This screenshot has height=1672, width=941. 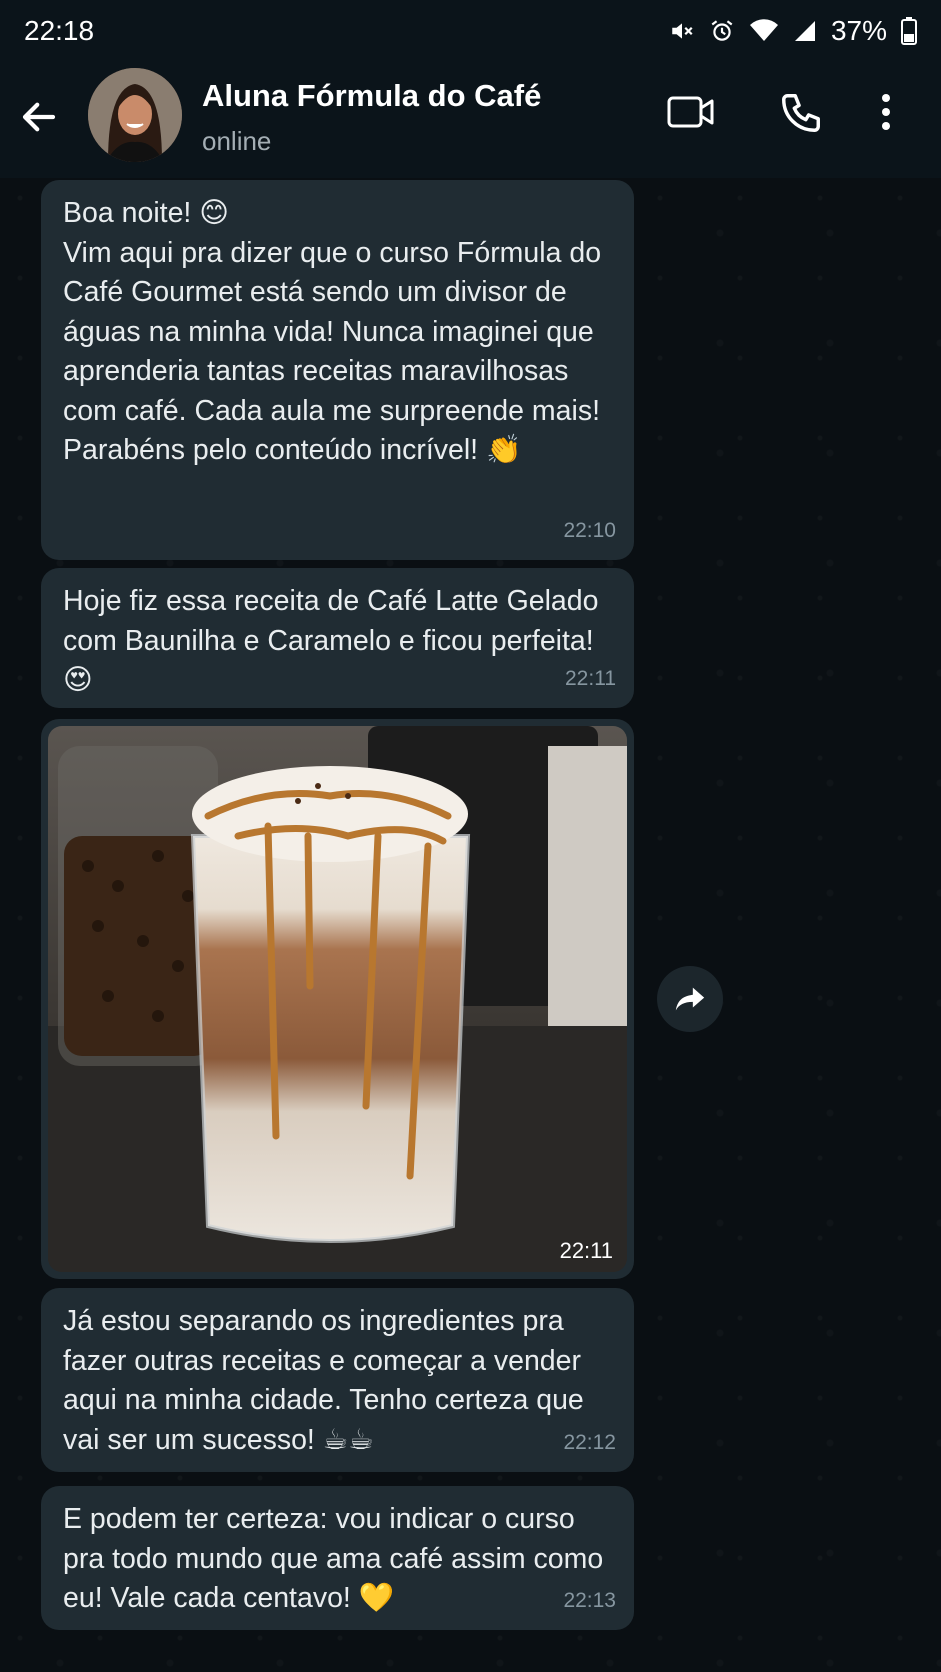 What do you see at coordinates (589, 530) in the screenshot?
I see `message-time: 22:10` at bounding box center [589, 530].